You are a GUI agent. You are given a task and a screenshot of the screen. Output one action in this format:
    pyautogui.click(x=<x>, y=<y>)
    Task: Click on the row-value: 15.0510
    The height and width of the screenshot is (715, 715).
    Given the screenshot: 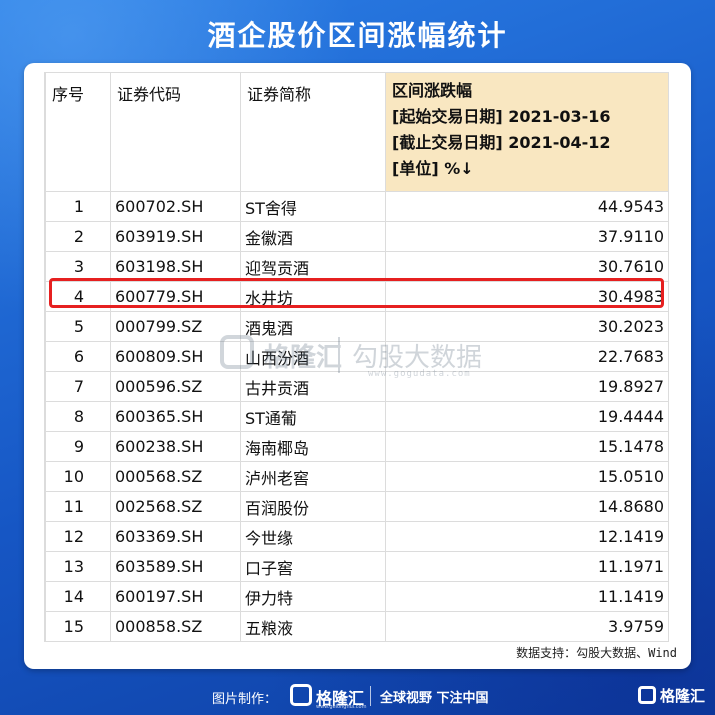 What is the action you would take?
    pyautogui.click(x=527, y=476)
    